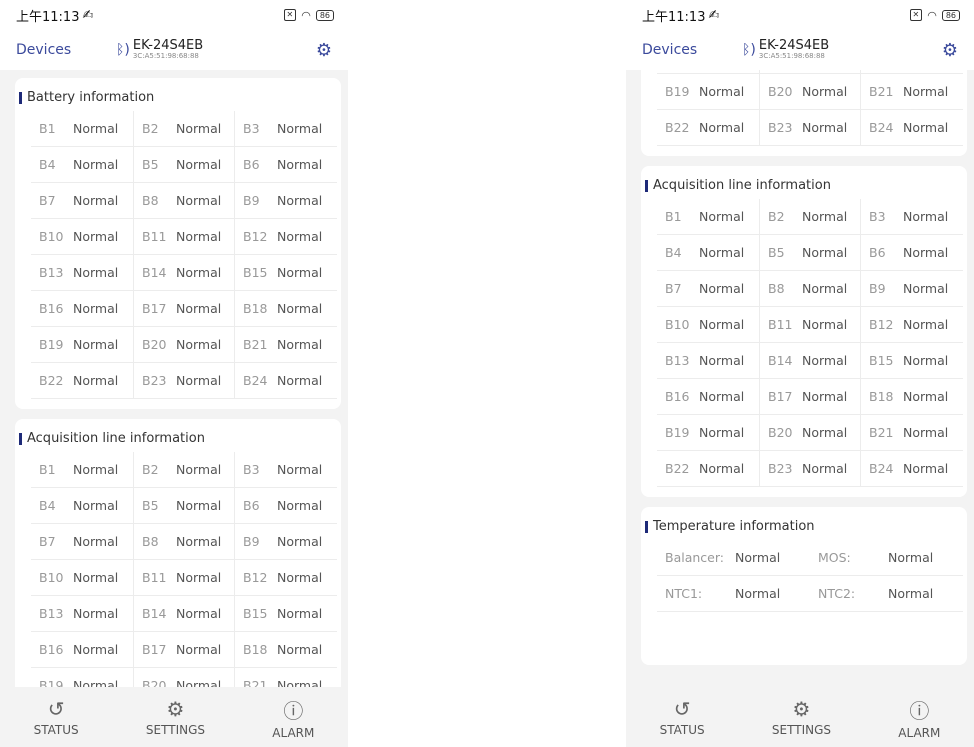 The image size is (974, 747). I want to click on device-mac: 3C:A5:51:98:68:88, so click(791, 55).